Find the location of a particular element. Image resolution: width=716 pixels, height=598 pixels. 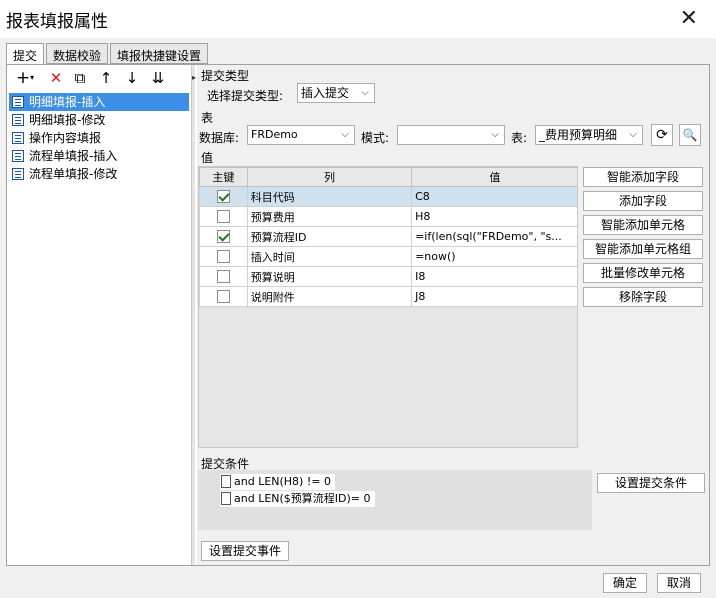

cancel-button: 取消 is located at coordinates (679, 583).